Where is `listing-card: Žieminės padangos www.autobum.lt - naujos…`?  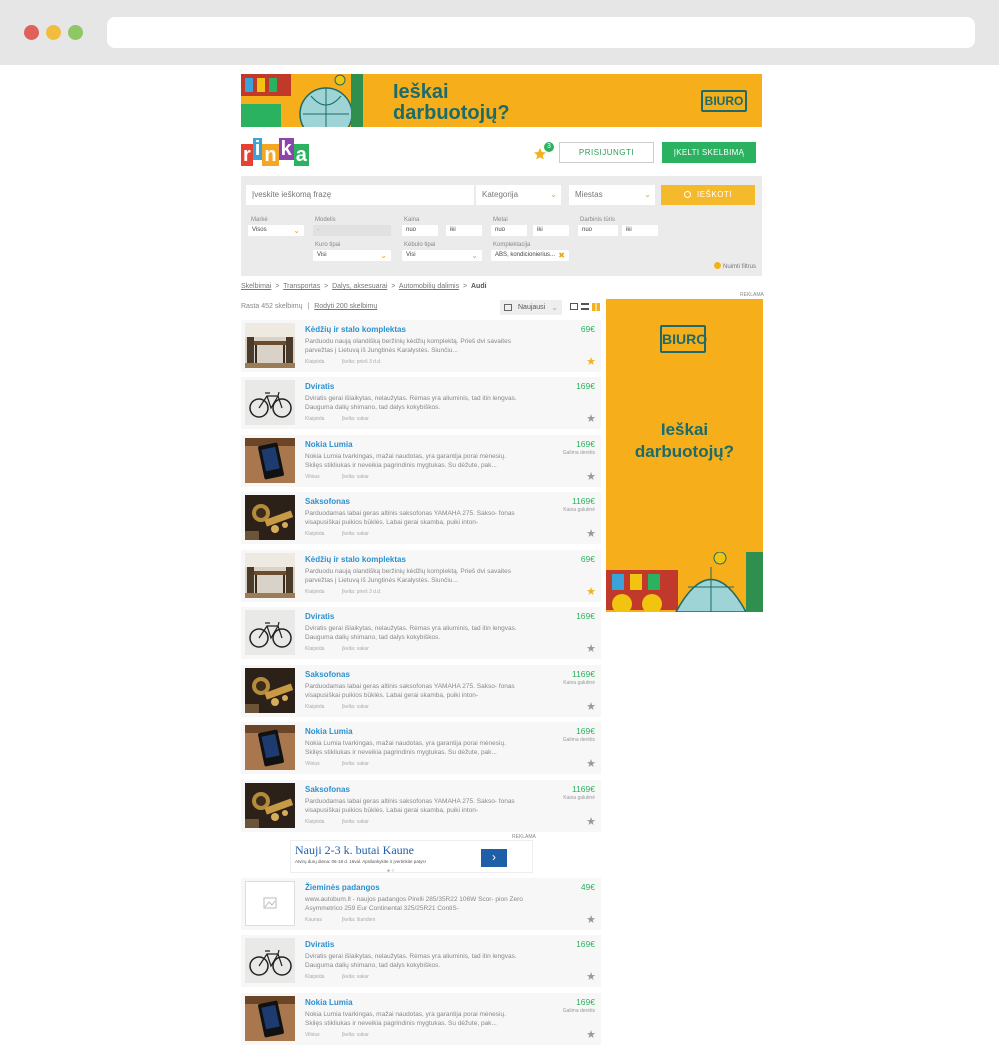
listing-card: Žieminės padangos www.autobum.lt - naujos… is located at coordinates (421, 904).